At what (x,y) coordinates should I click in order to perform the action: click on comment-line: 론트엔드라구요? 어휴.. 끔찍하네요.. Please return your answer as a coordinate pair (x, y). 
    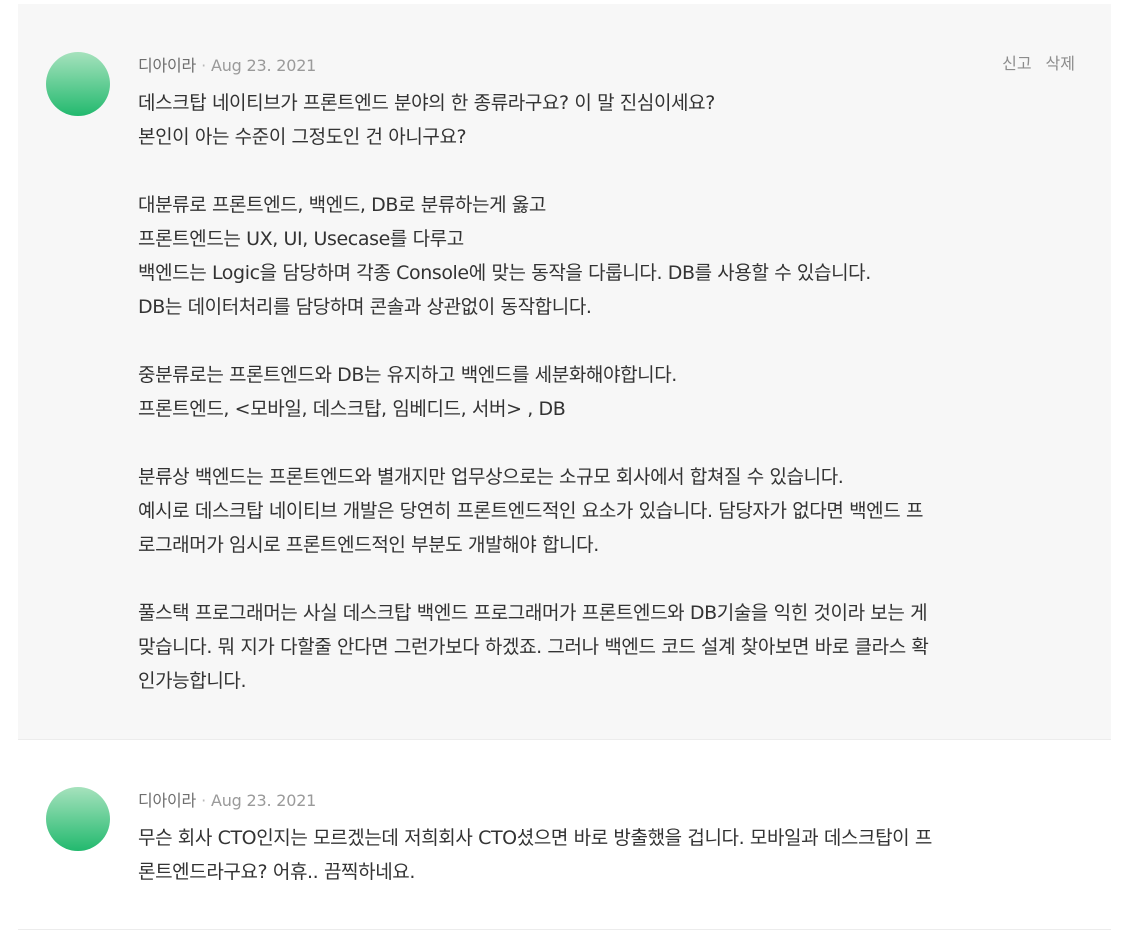
    Looking at the image, I should click on (277, 872).